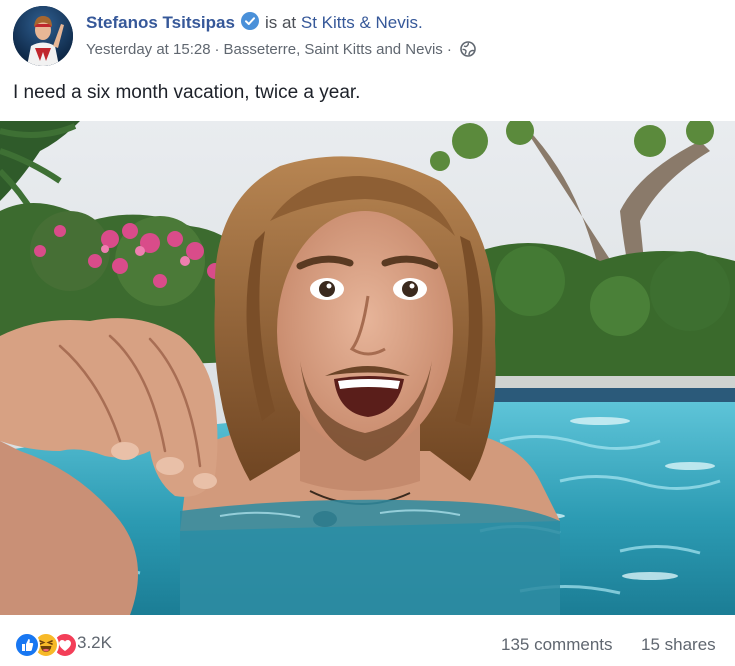 Image resolution: width=735 pixels, height=666 pixels. Describe the element at coordinates (367, 640) in the screenshot. I see `post-footer: 3.2K 135 comments 15 shares` at that location.